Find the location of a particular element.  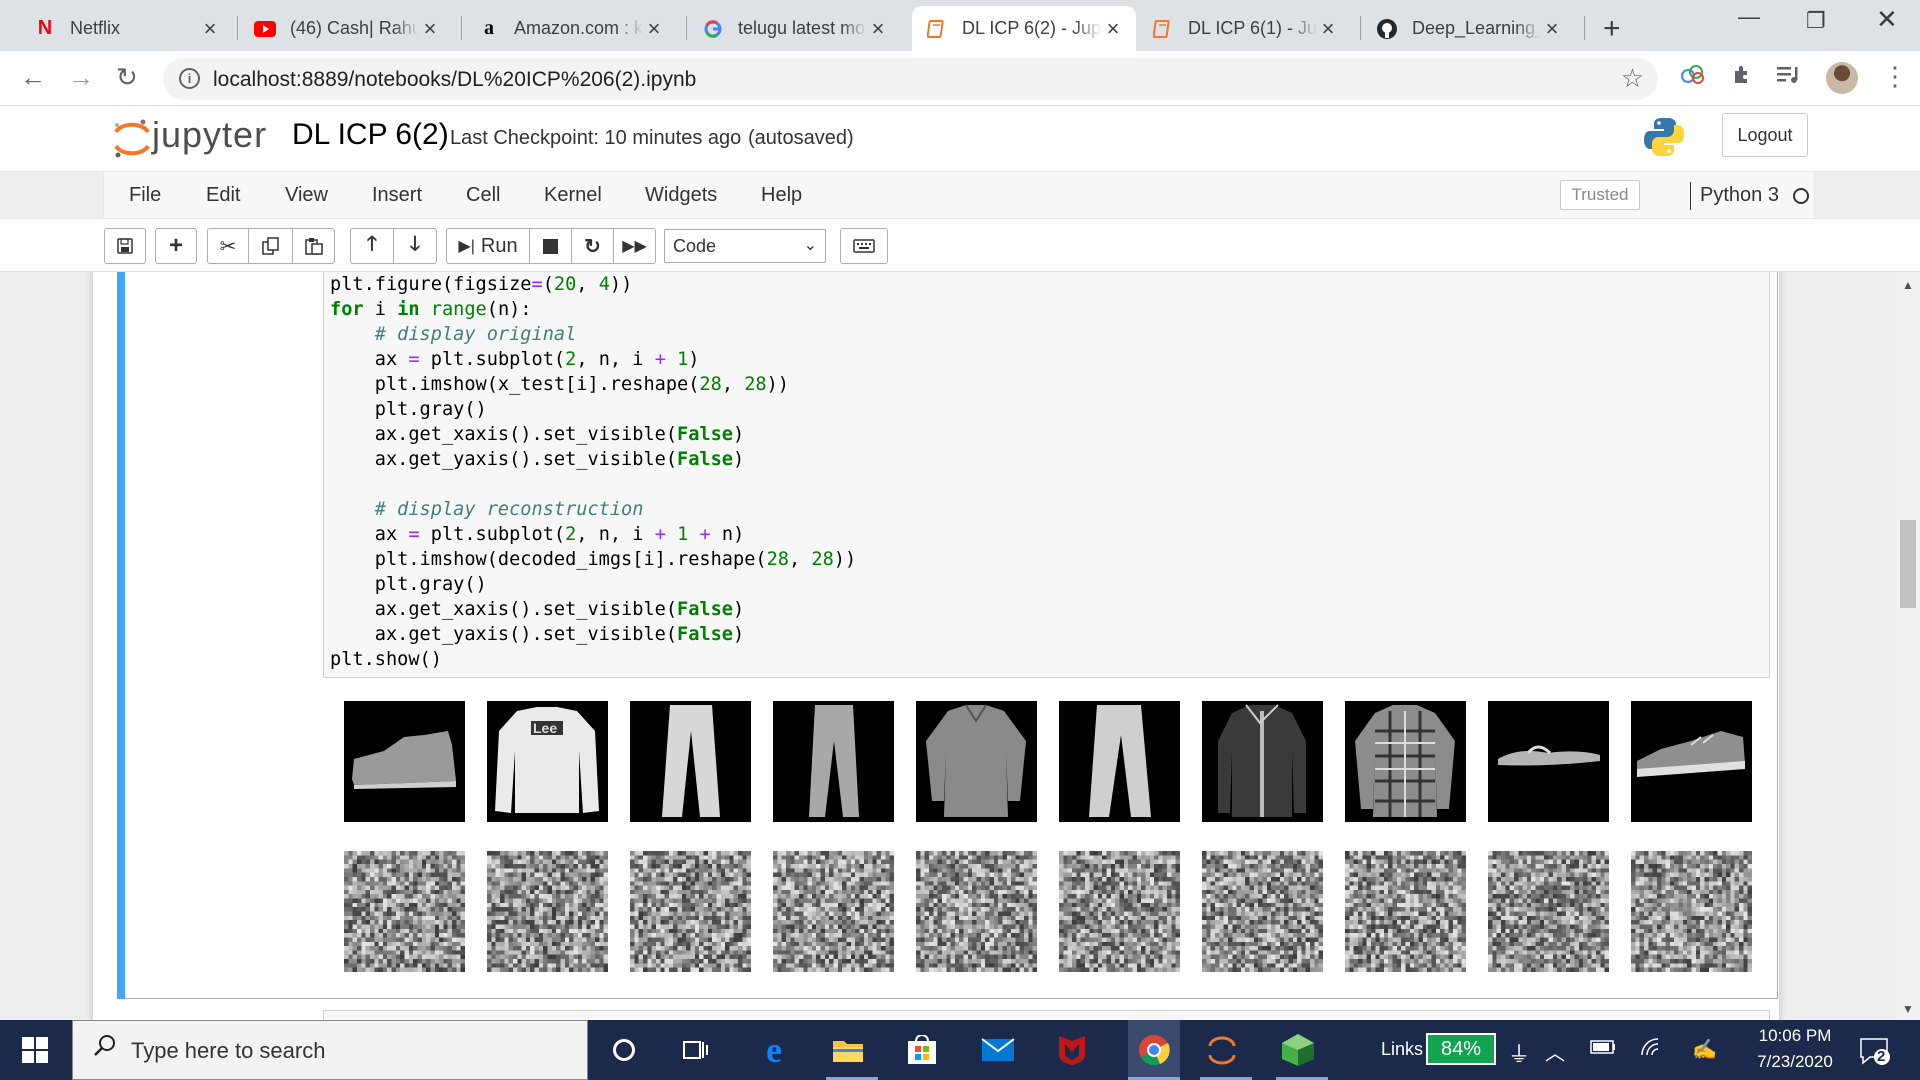

restart-kernel-icon: ↻ is located at coordinates (592, 246).